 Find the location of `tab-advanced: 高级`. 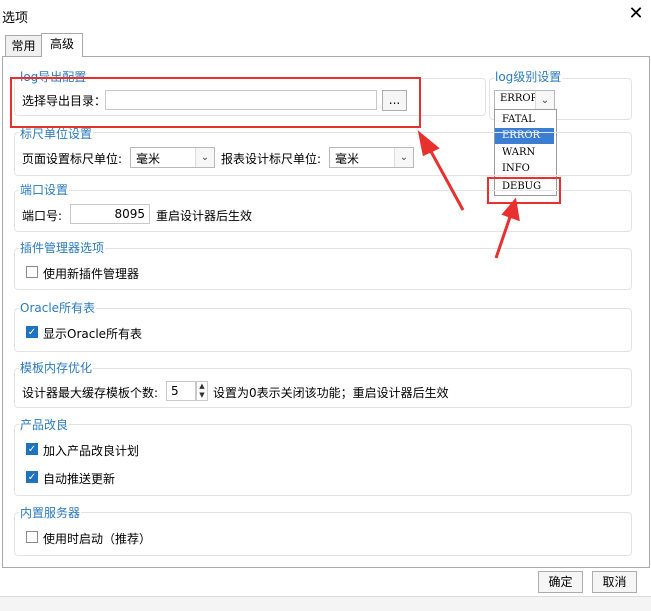

tab-advanced: 高级 is located at coordinates (62, 45).